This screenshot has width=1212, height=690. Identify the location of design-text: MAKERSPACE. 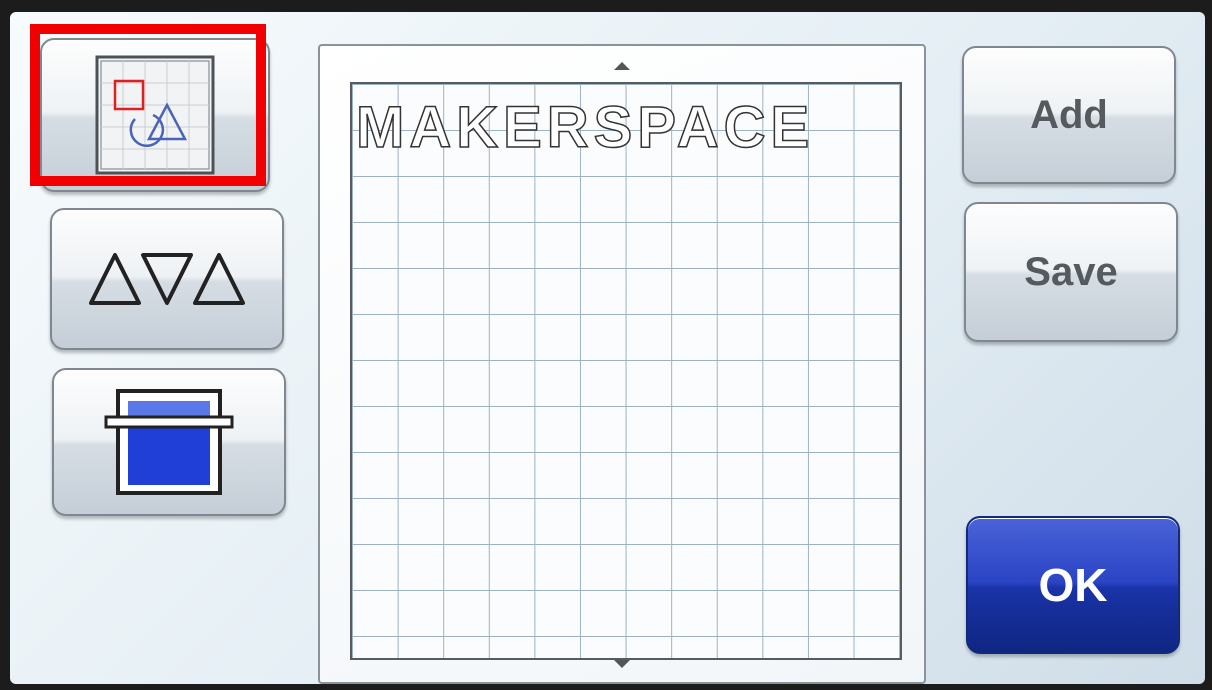
(584, 127).